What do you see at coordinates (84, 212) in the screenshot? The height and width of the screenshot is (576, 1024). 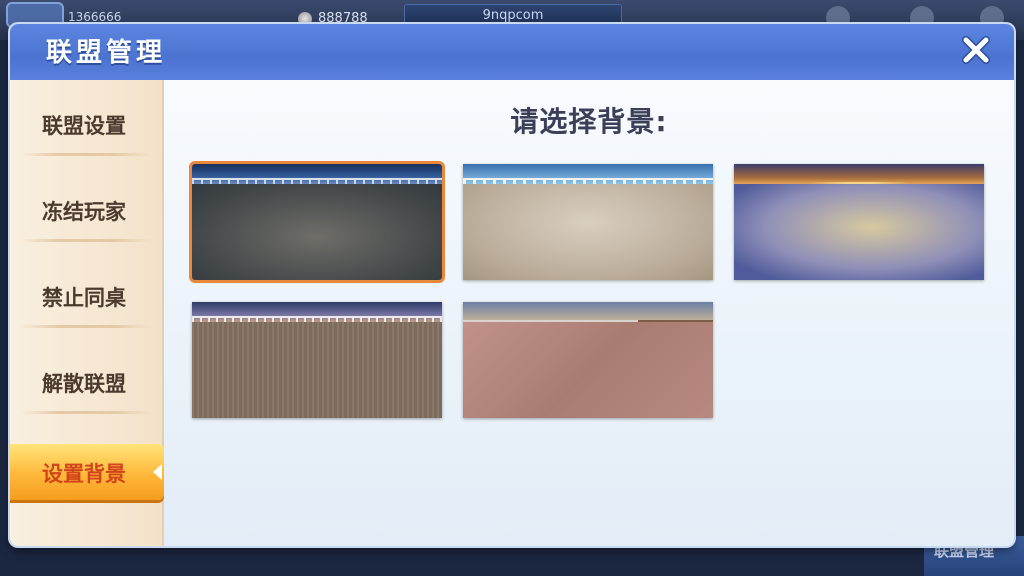 I see `sidebar-item-label: 冻结玩家` at bounding box center [84, 212].